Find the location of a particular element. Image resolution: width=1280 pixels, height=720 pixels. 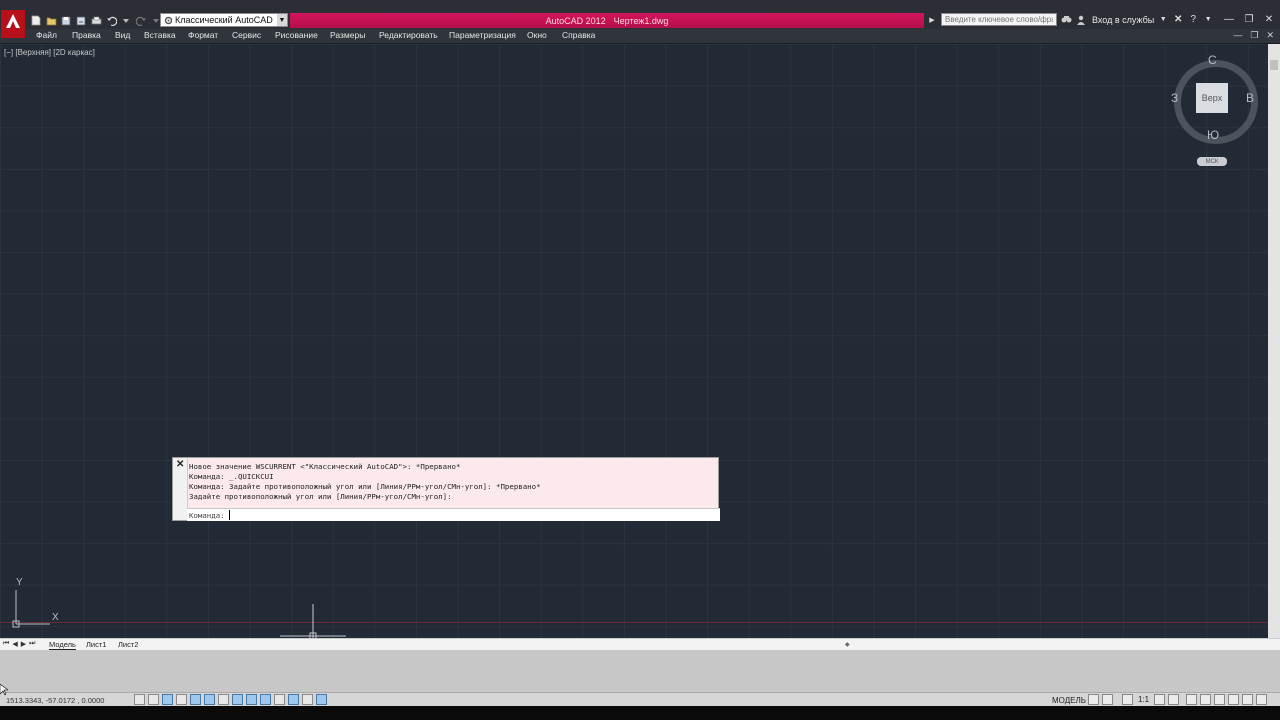

selection-cycling-toggle is located at coordinates (321, 699).